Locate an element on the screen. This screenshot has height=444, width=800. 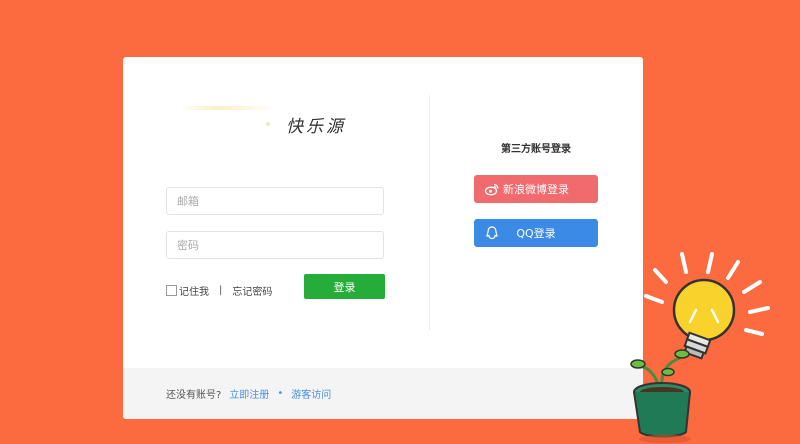
qq-icon is located at coordinates (492, 233).